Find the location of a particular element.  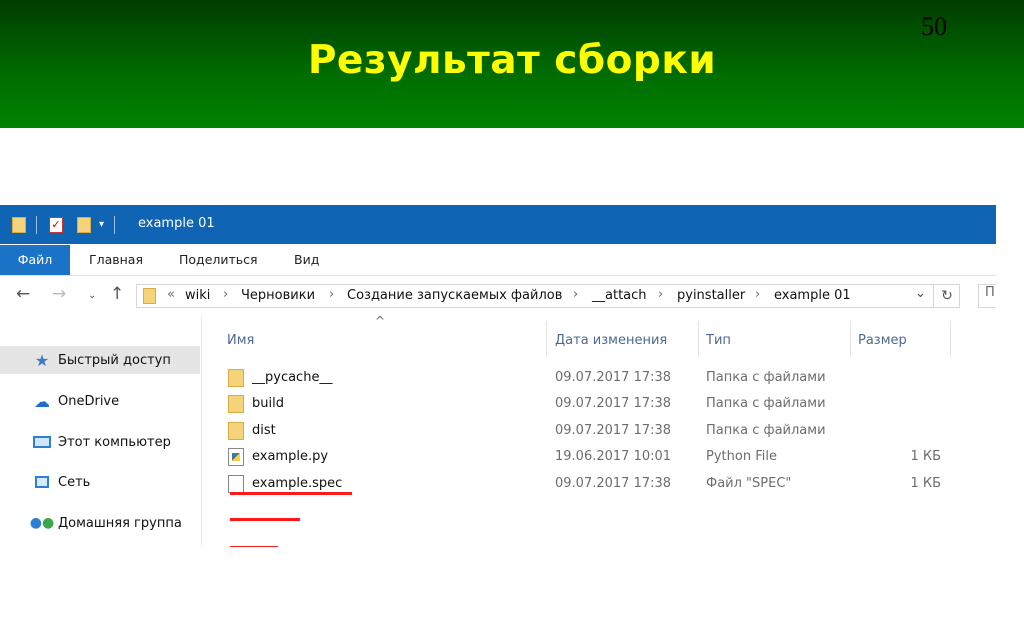

crumb-attach: __attach is located at coordinates (619, 295).